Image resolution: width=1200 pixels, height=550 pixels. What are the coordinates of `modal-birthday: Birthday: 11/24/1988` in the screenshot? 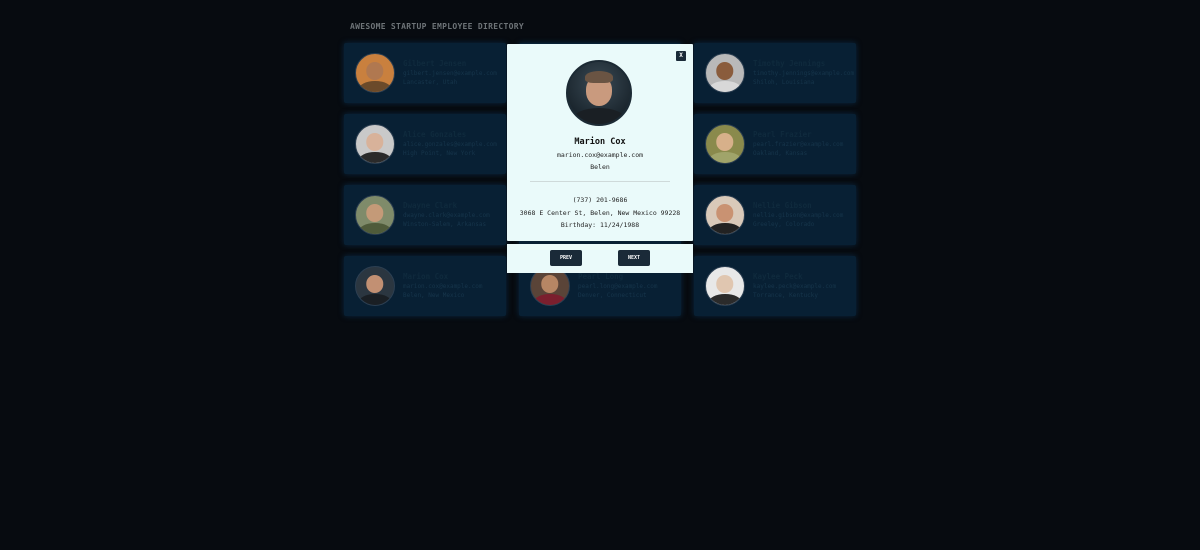 It's located at (600, 225).